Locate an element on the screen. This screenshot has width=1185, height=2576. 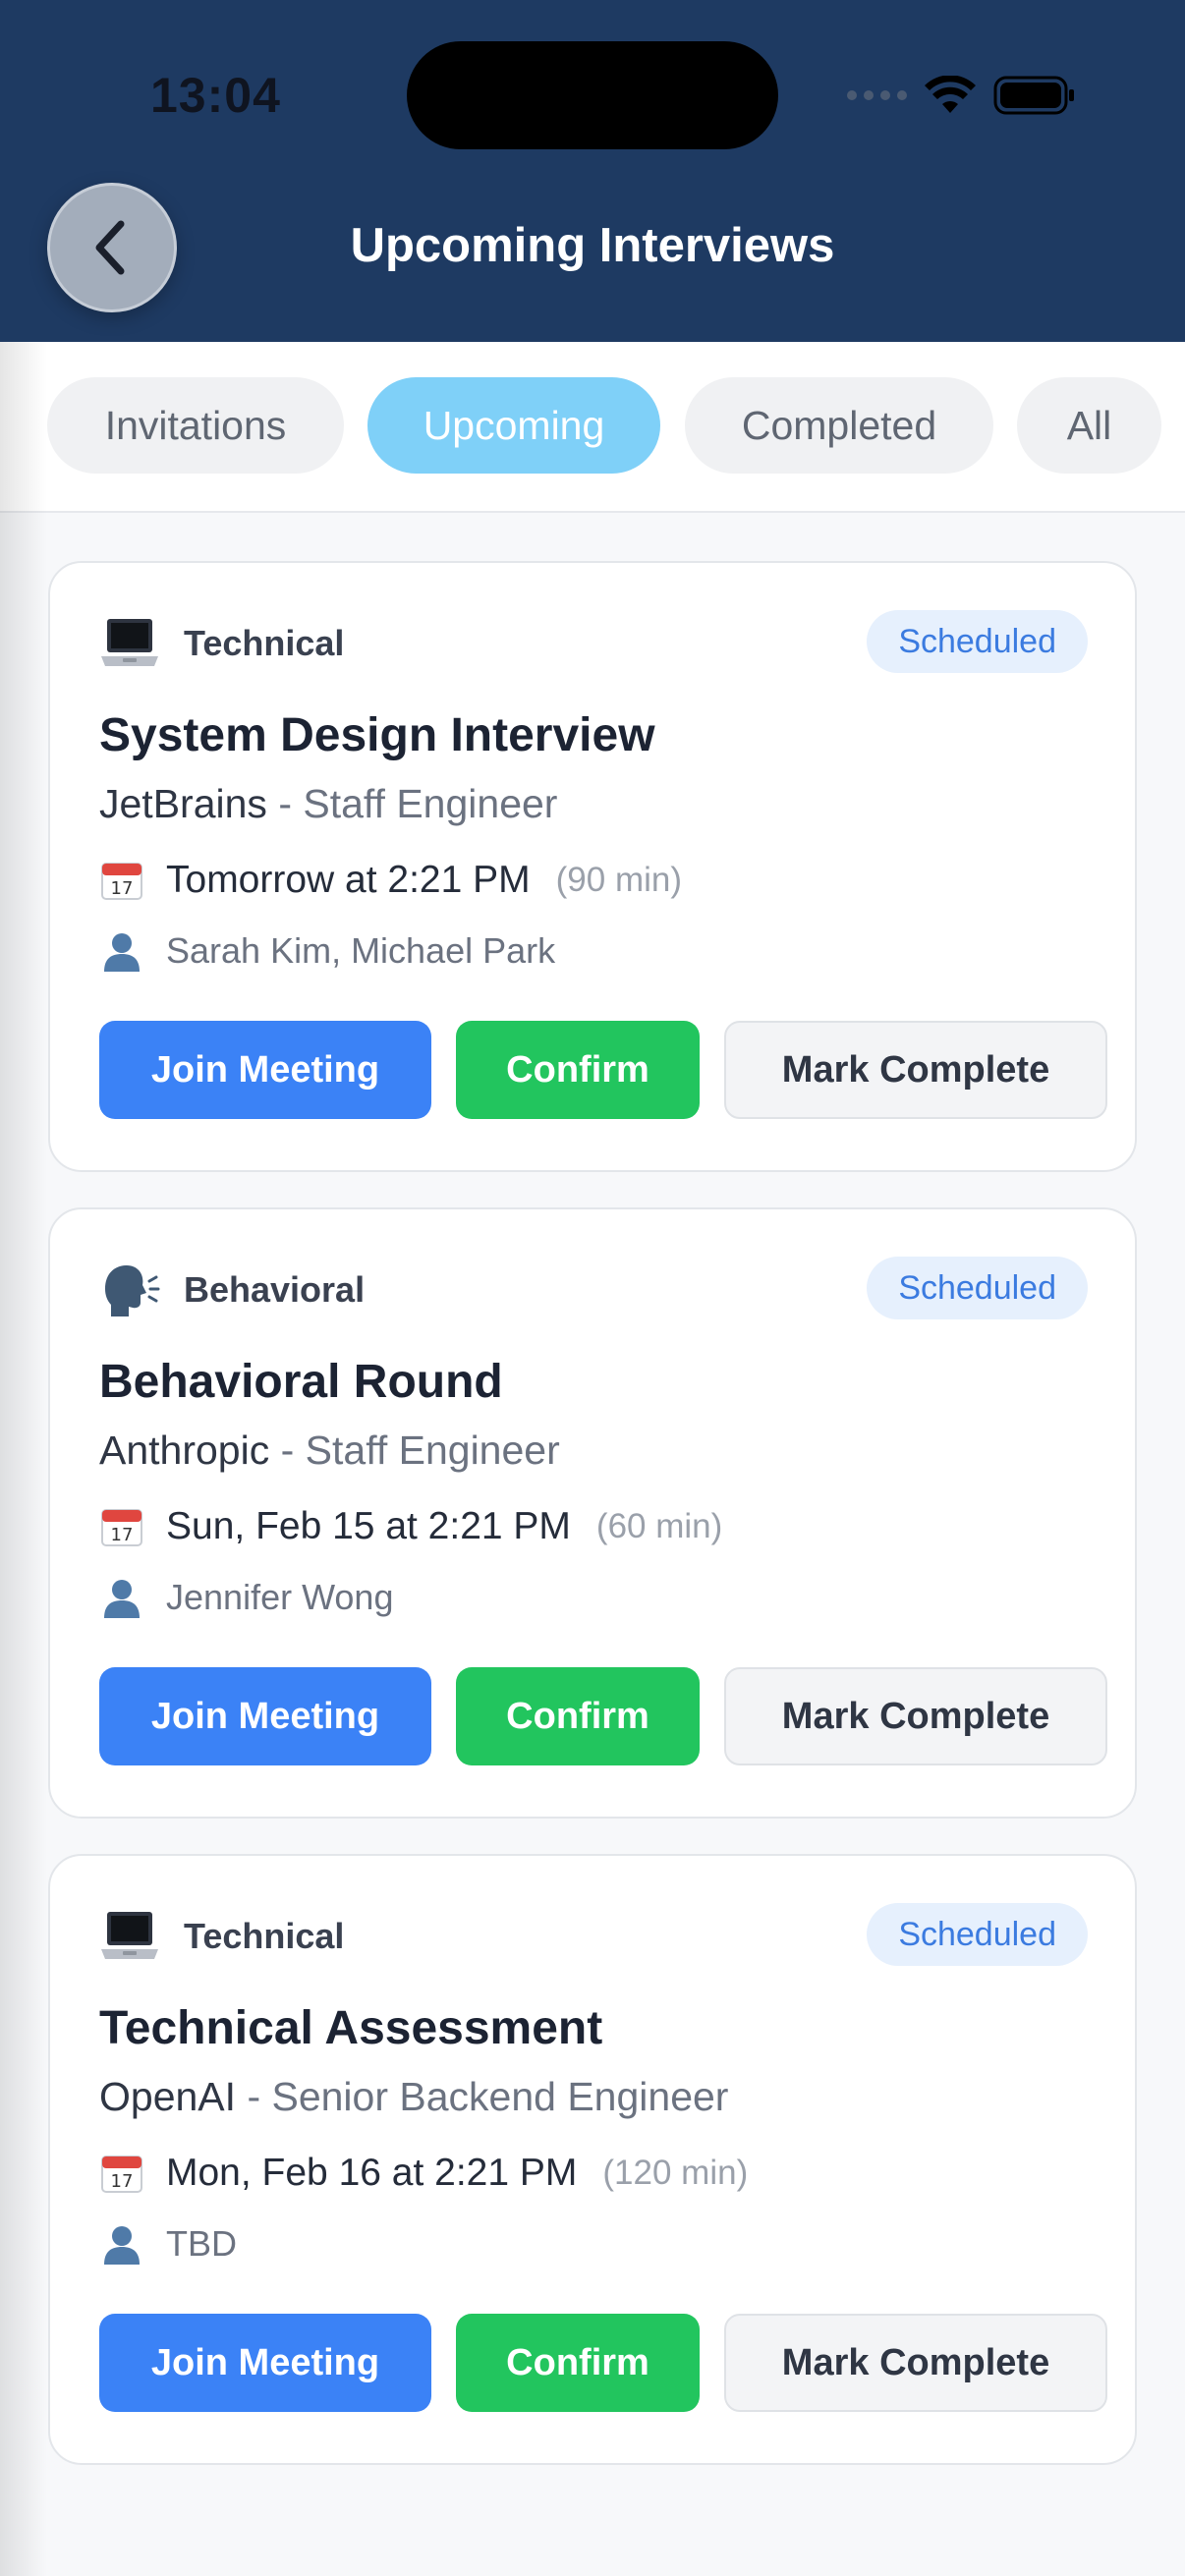
interviewer-names: TBD is located at coordinates (201, 2243).